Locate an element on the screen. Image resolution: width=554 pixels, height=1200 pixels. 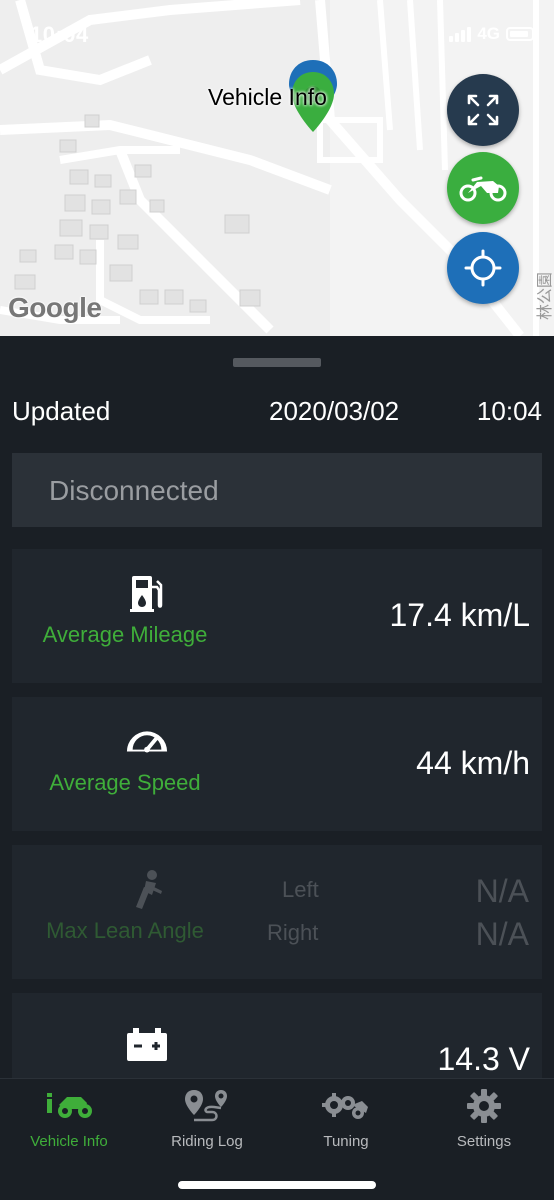
network-type: 4G is located at coordinates (488, 33).